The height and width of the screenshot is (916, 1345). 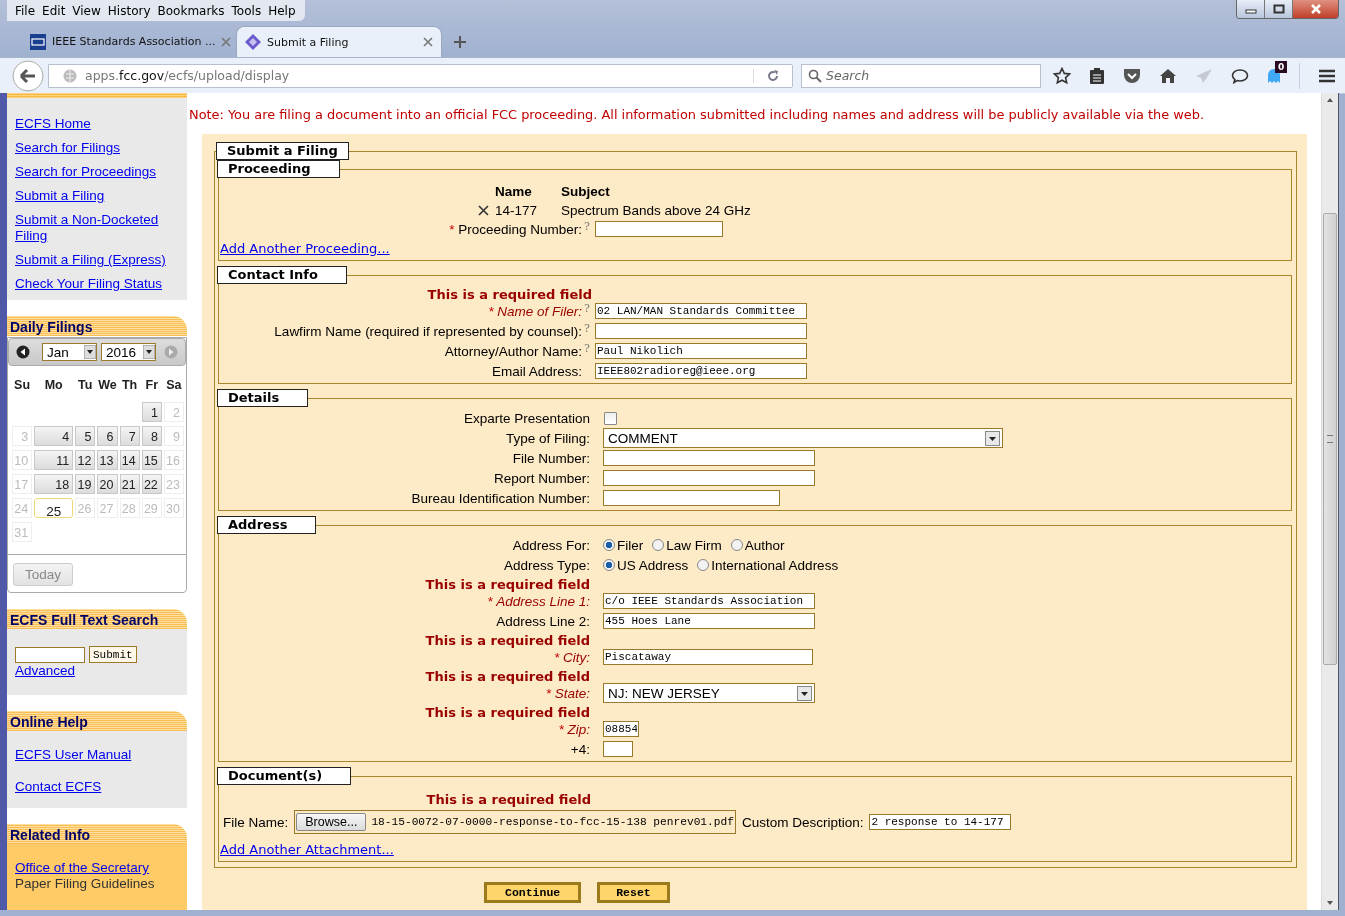 What do you see at coordinates (128, 352) in the screenshot?
I see `year-dropdown: 2016` at bounding box center [128, 352].